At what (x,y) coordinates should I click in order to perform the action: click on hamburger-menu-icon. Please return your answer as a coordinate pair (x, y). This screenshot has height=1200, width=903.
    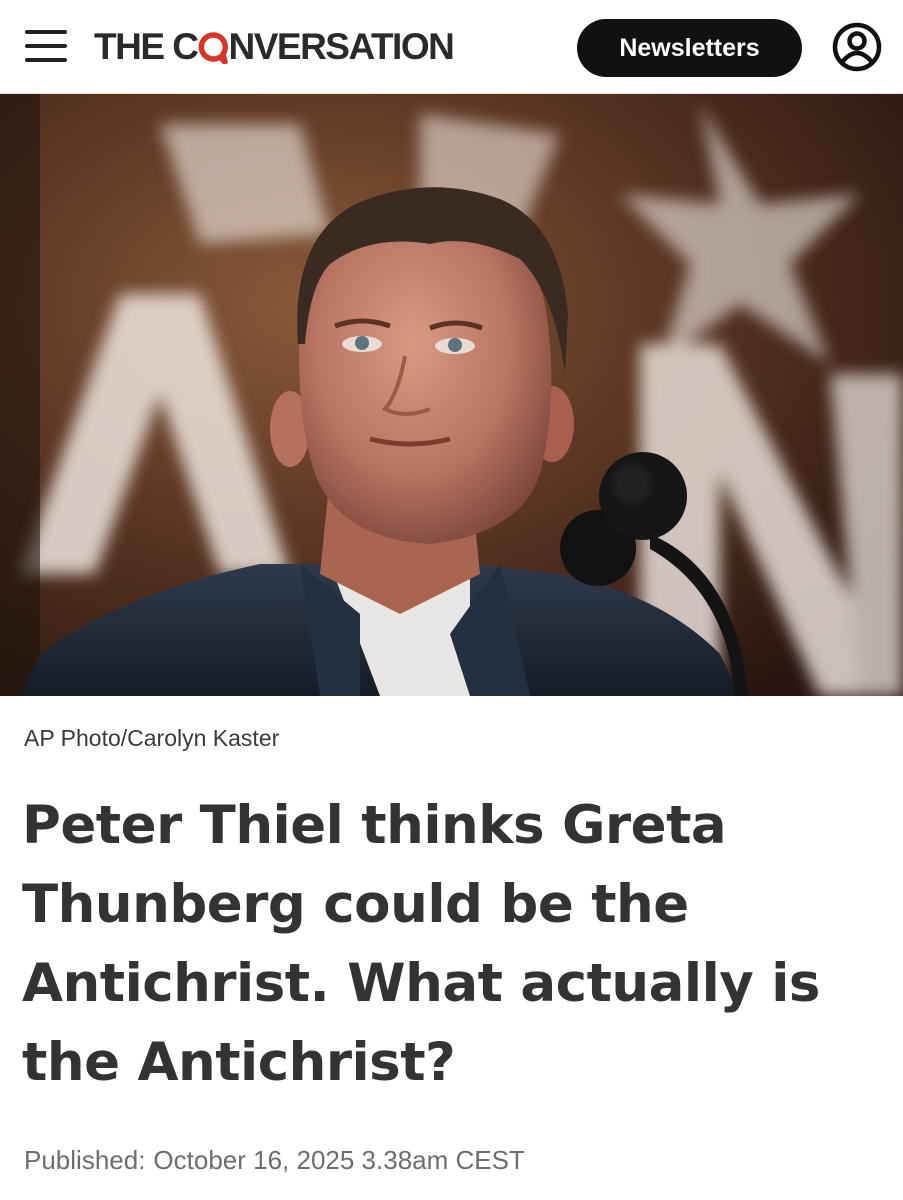
    Looking at the image, I should click on (46, 46).